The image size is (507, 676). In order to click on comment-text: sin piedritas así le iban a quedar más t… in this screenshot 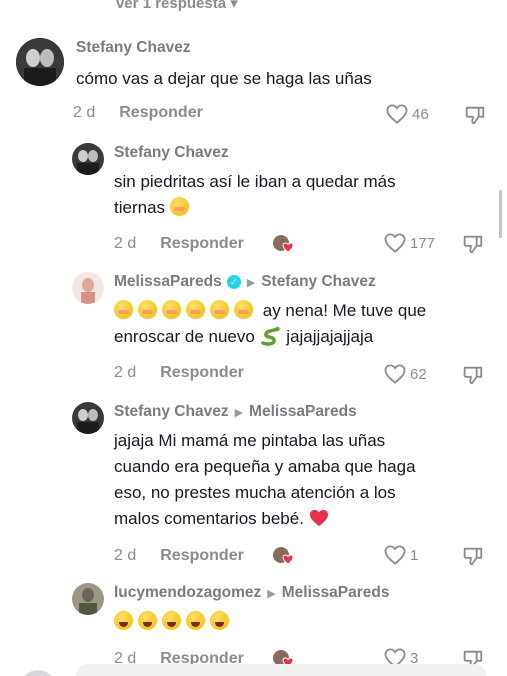, I will do `click(255, 195)`.